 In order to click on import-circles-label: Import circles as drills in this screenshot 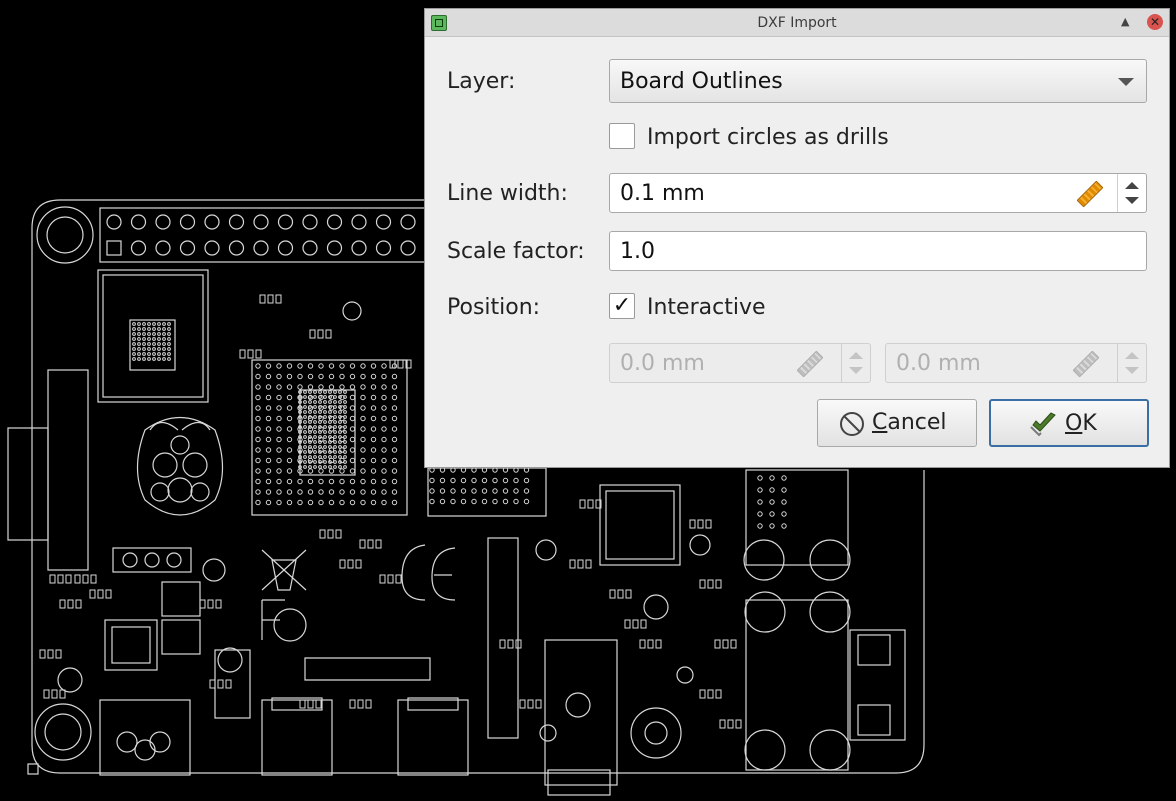, I will do `click(768, 137)`.